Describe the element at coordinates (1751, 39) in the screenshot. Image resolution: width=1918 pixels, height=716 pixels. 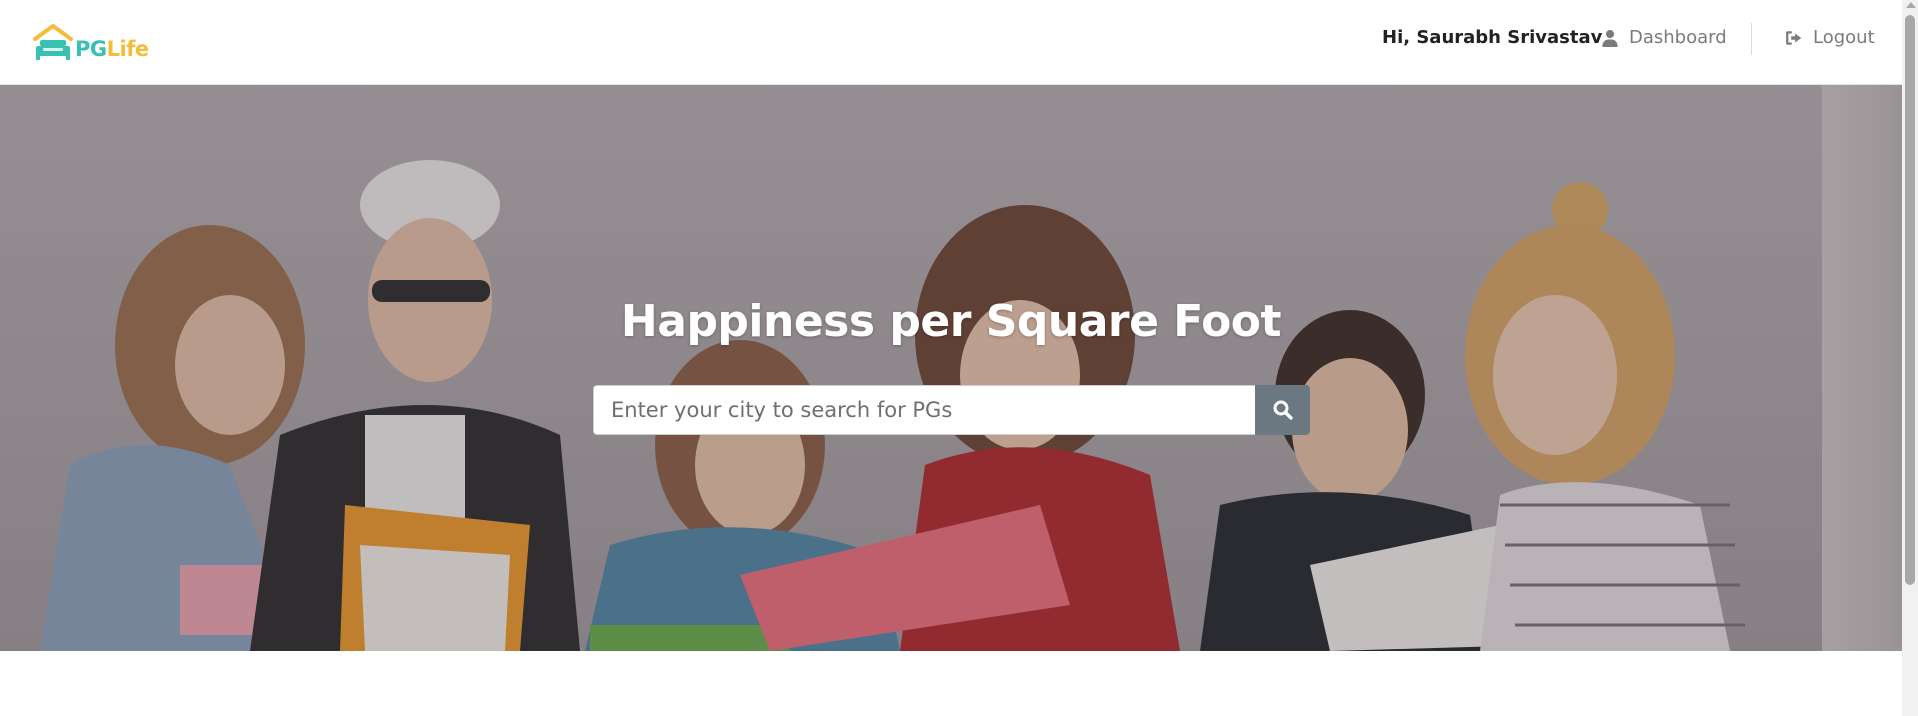
I see `nav-divider` at that location.